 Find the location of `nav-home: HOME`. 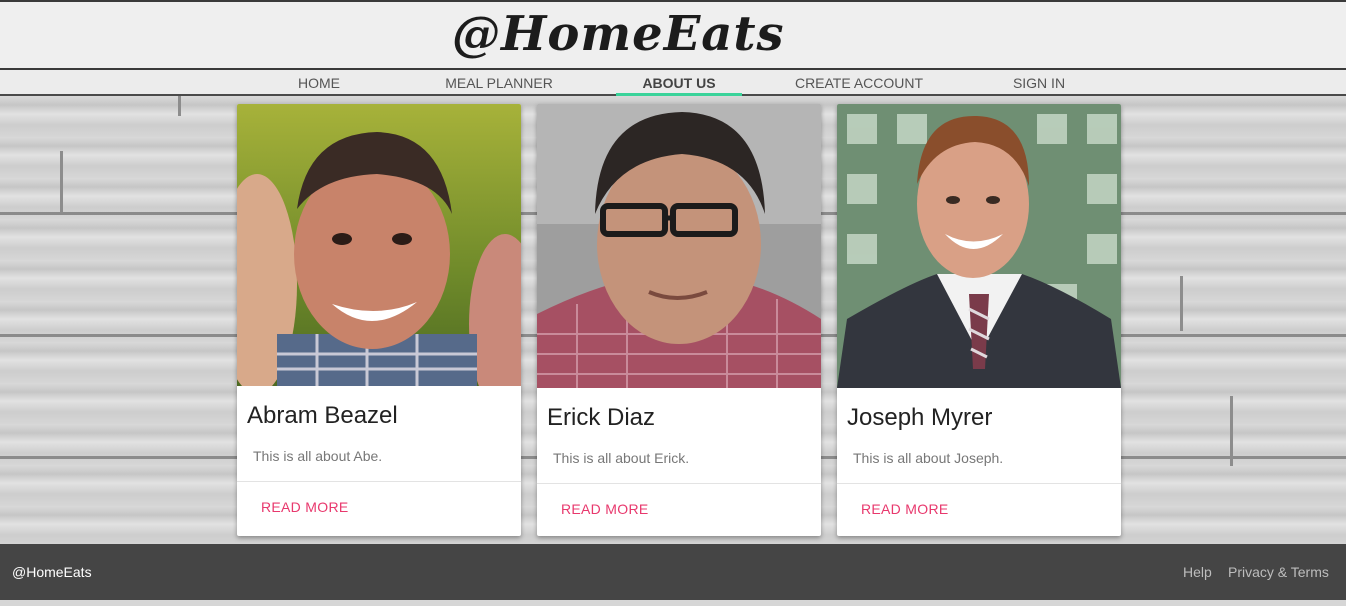

nav-home: HOME is located at coordinates (319, 82).